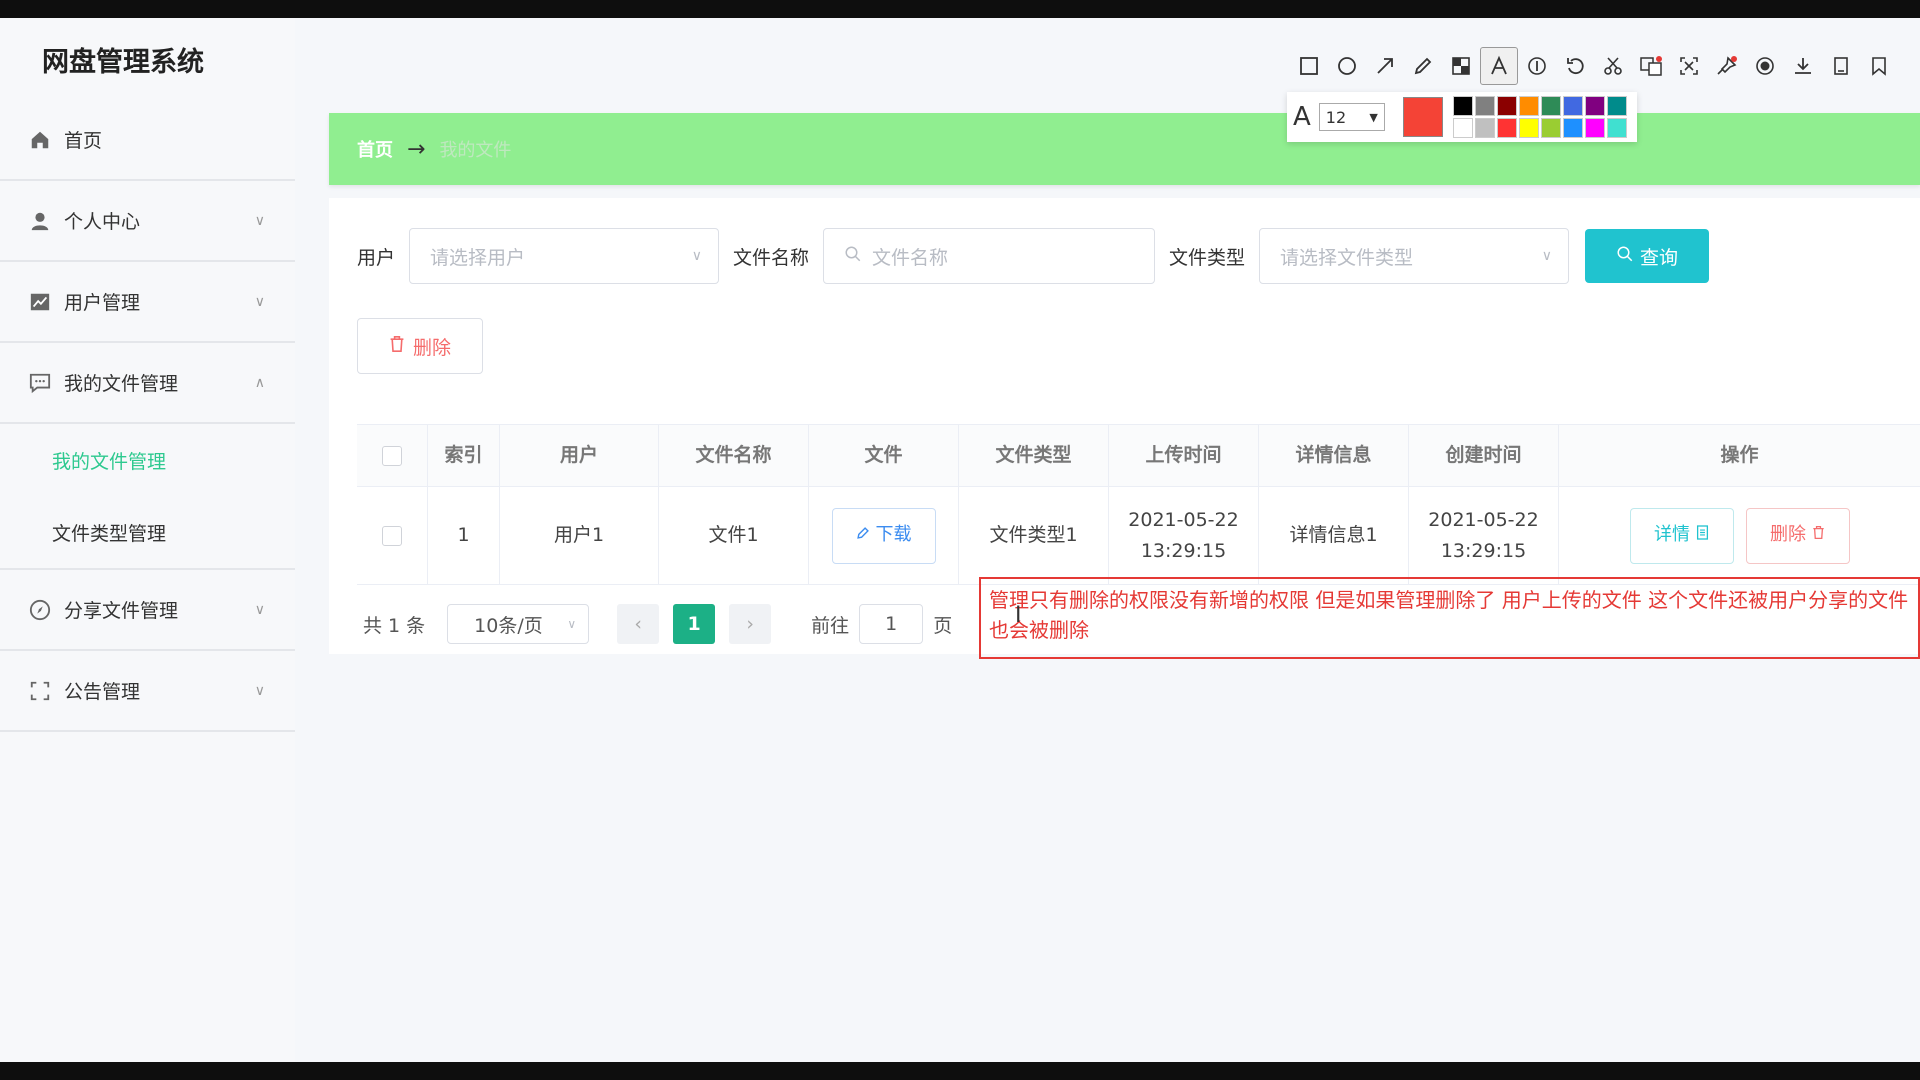 Image resolution: width=1920 pixels, height=1080 pixels. Describe the element at coordinates (893, 535) in the screenshot. I see `download-label: 下载` at that location.